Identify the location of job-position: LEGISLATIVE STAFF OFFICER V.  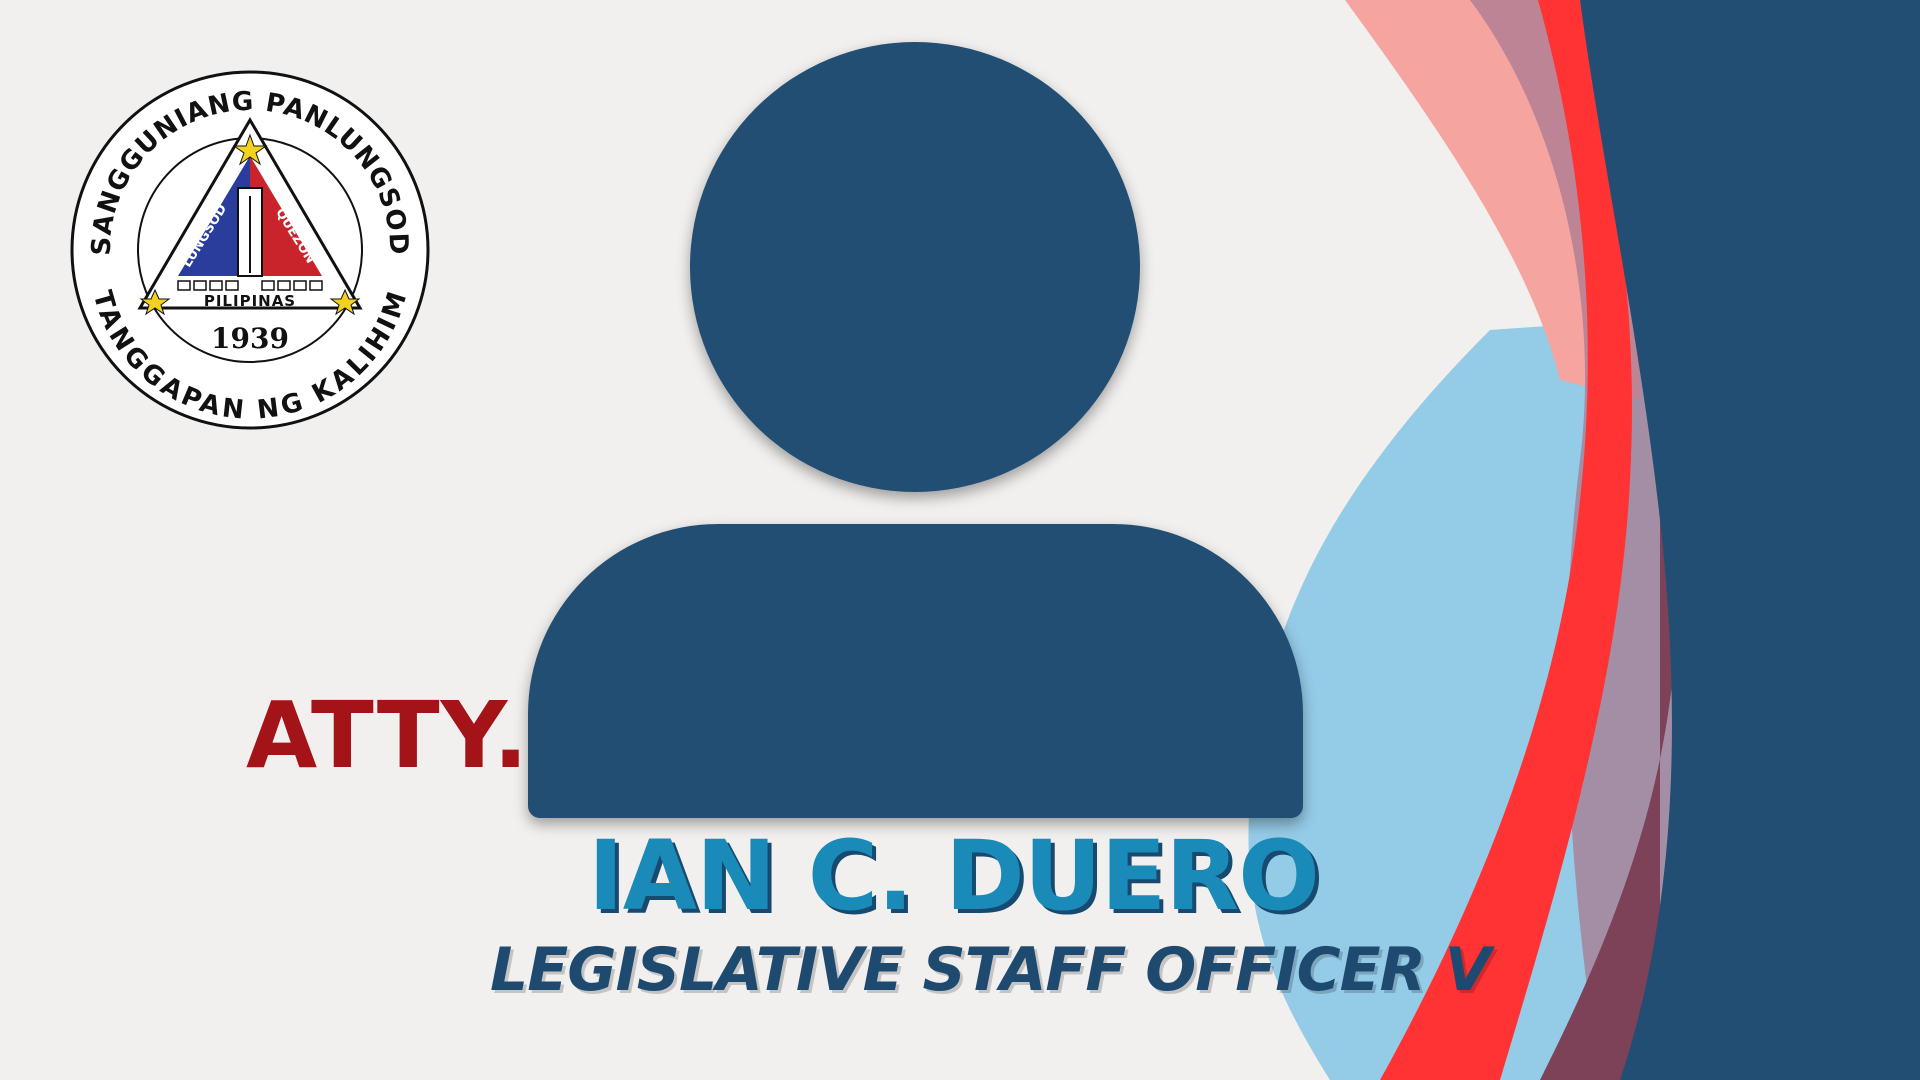
(990, 970).